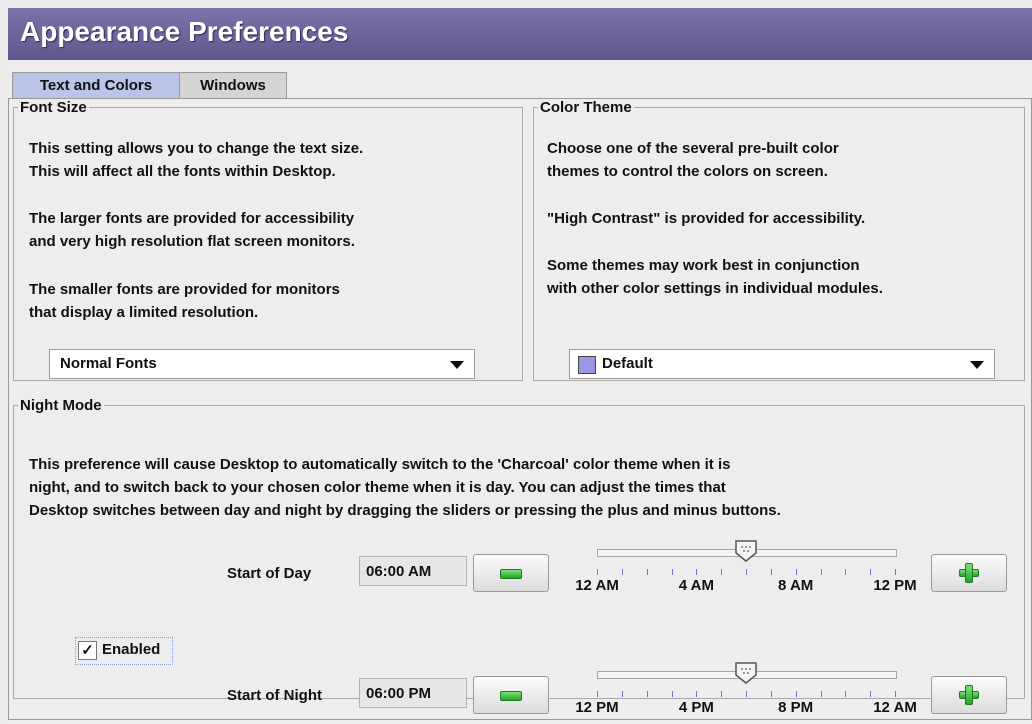 Image resolution: width=1032 pixels, height=724 pixels. I want to click on start-of-night-field: 06:00 PM, so click(413, 693).